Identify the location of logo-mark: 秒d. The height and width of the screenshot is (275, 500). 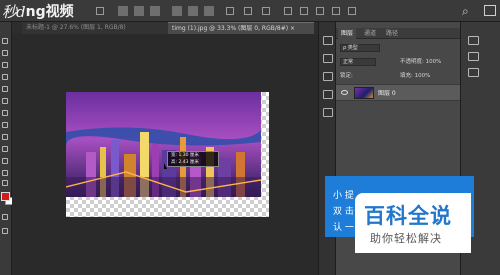
(14, 11).